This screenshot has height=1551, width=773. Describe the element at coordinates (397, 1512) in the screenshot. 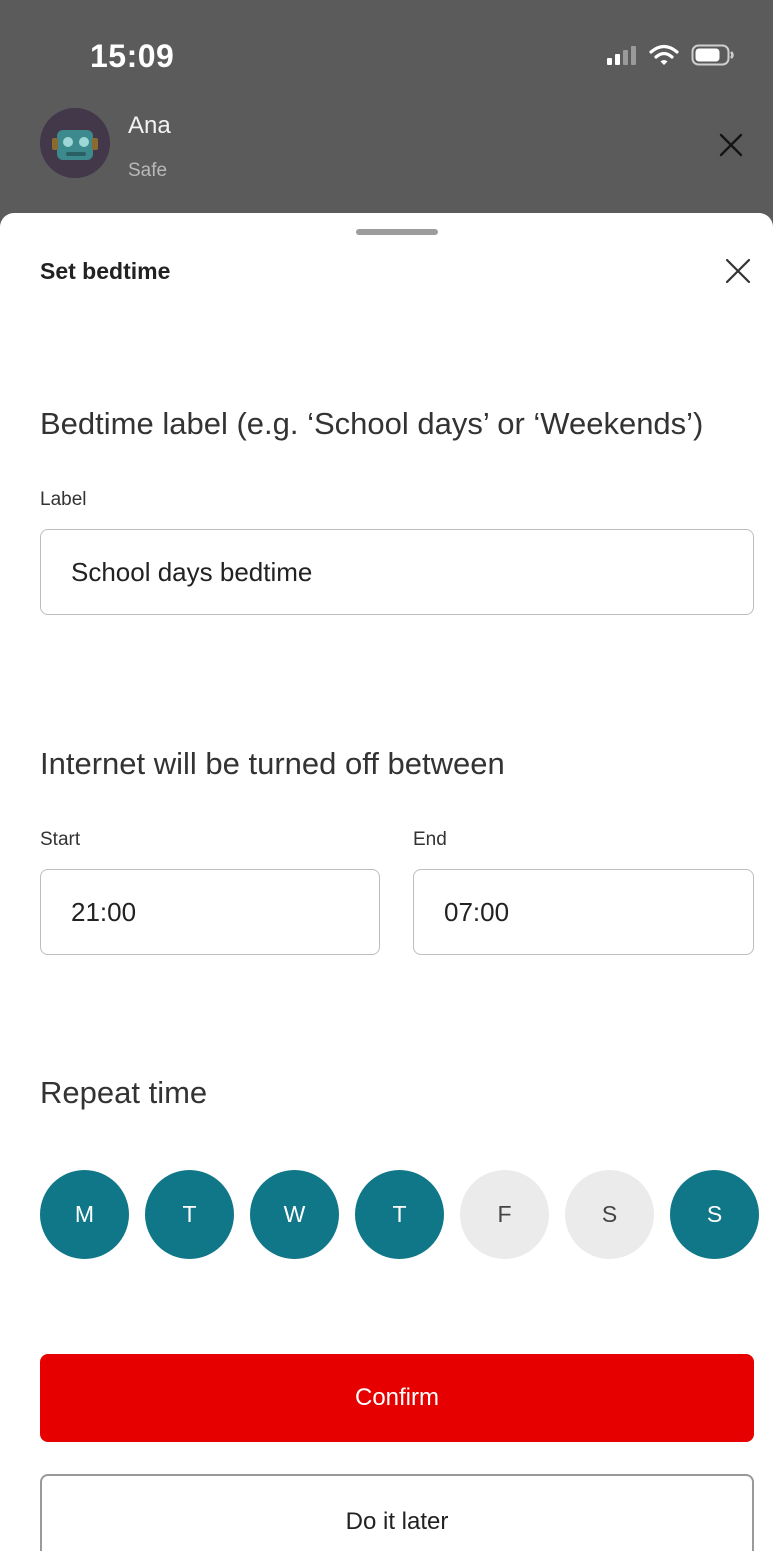

I see `do-it-later-button: Do it later` at that location.